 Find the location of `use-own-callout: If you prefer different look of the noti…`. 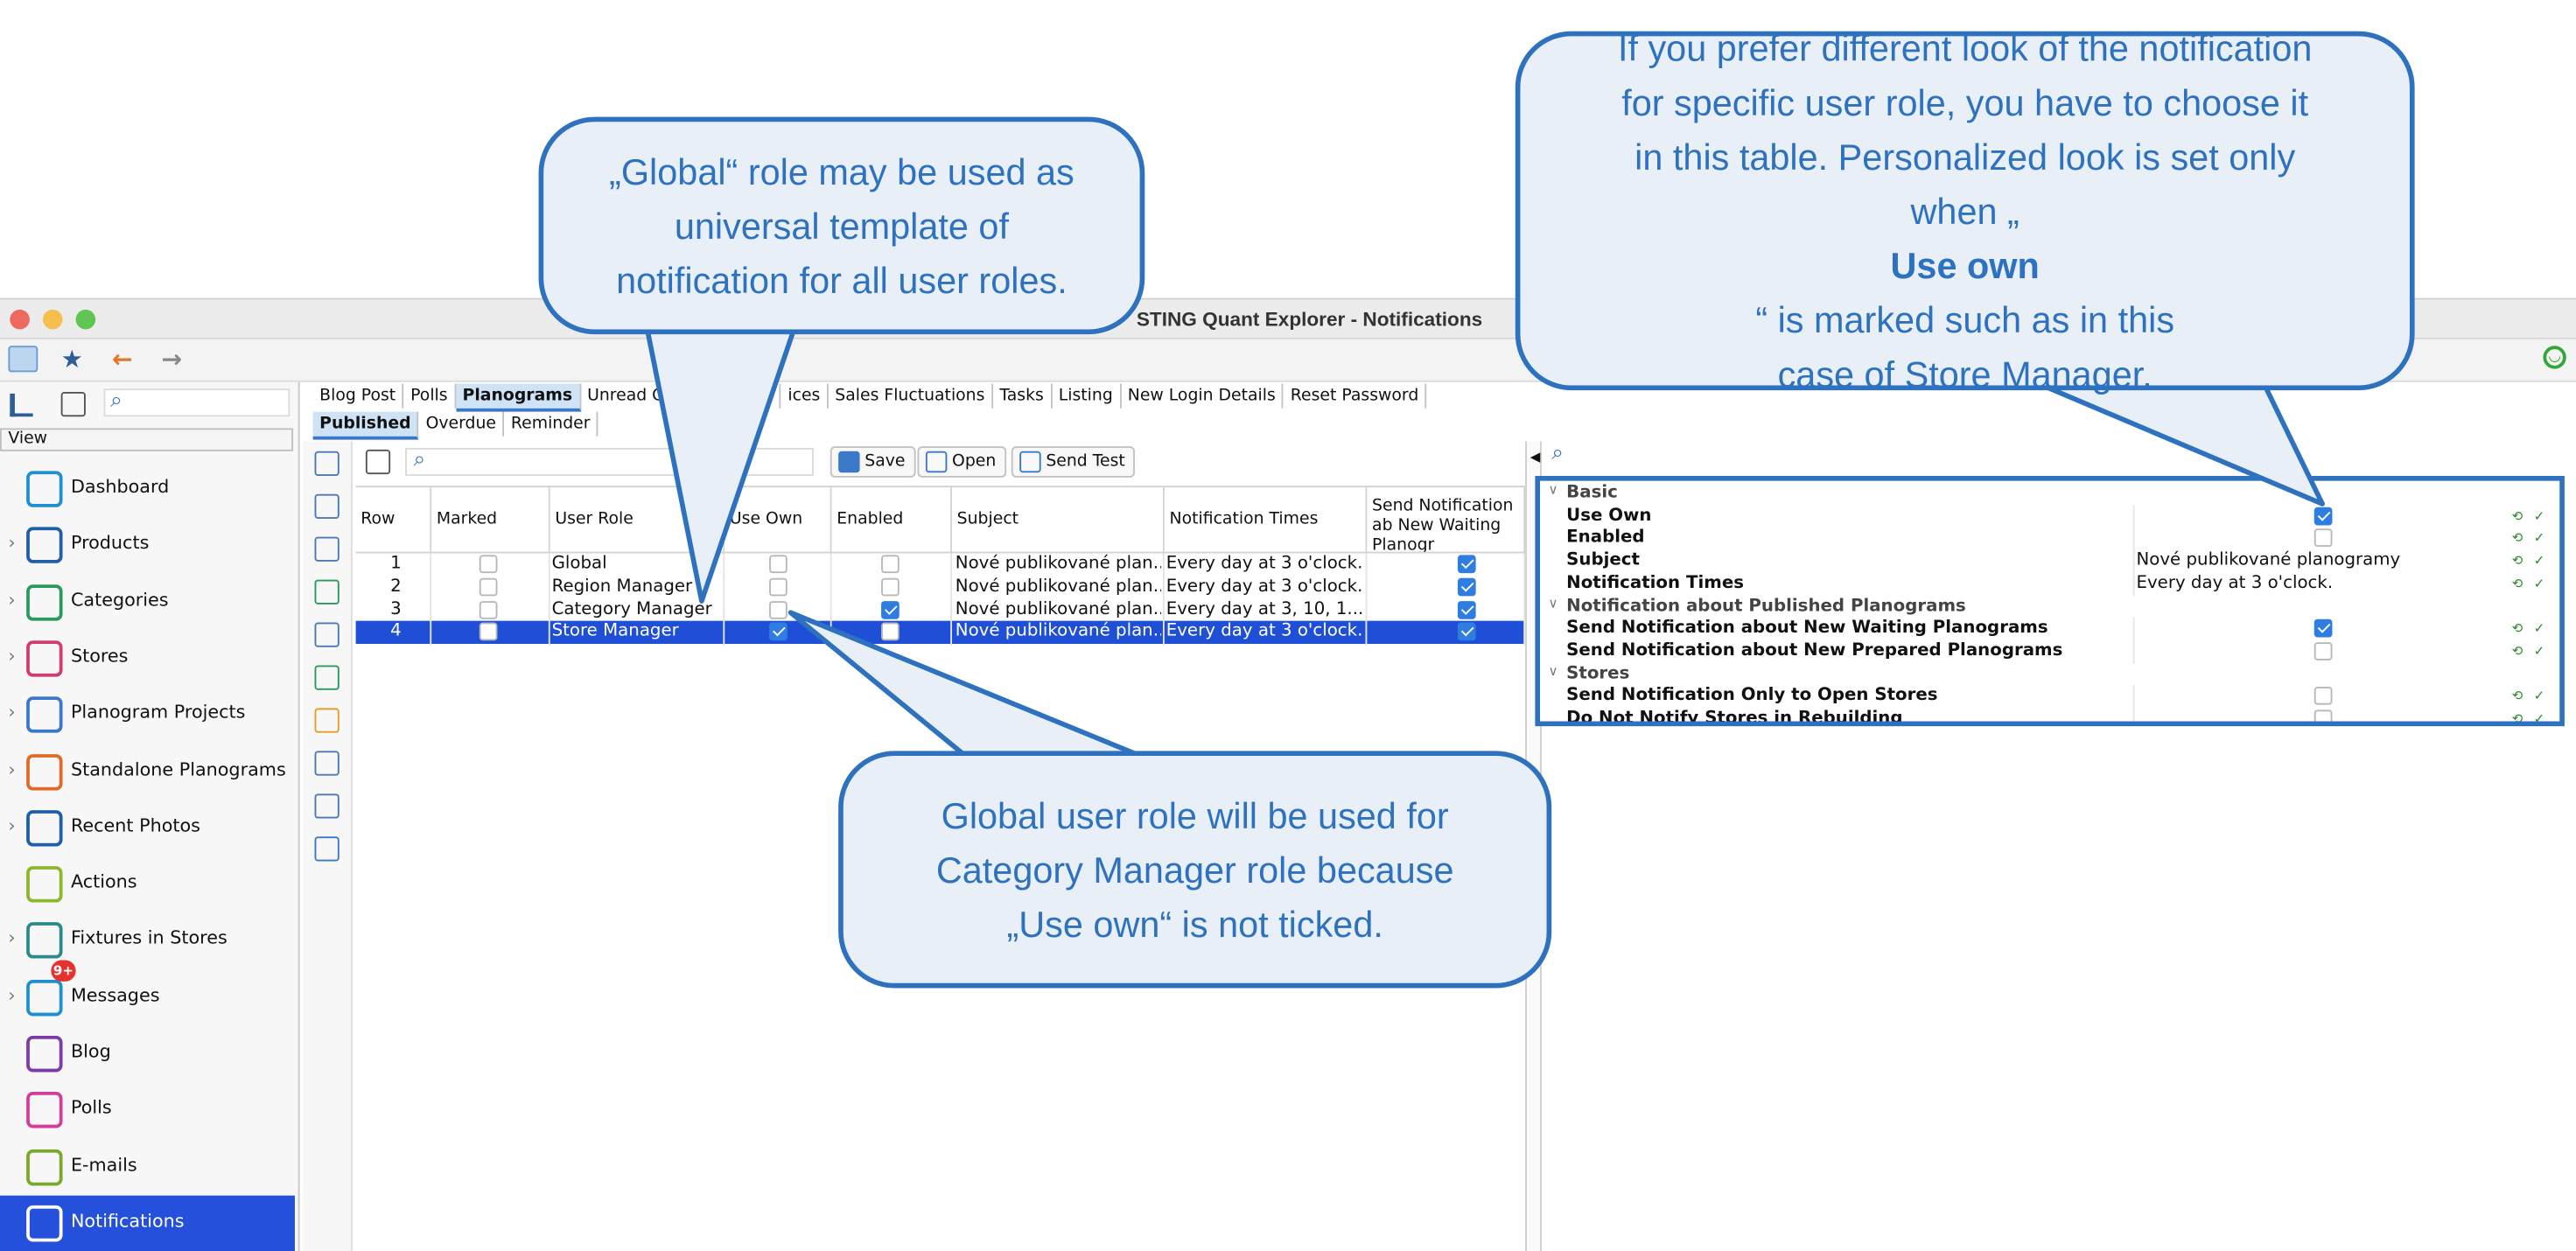

use-own-callout: If you prefer different look of the noti… is located at coordinates (1965, 211).